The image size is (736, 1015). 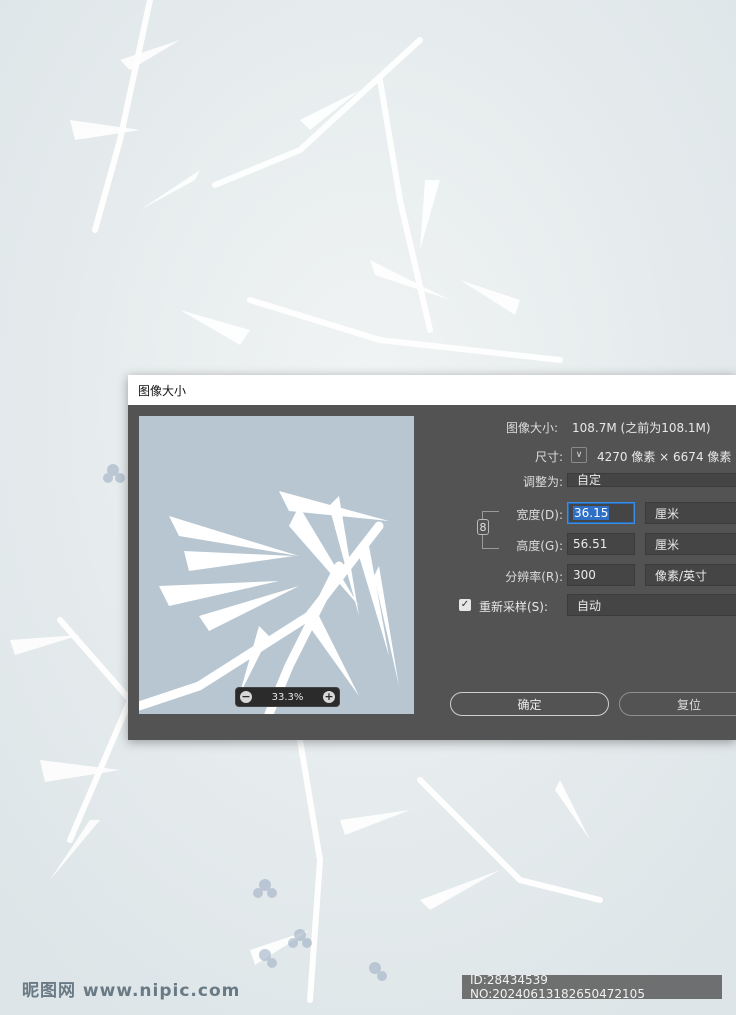 I want to click on zoom-out-icon: −, so click(x=246, y=697).